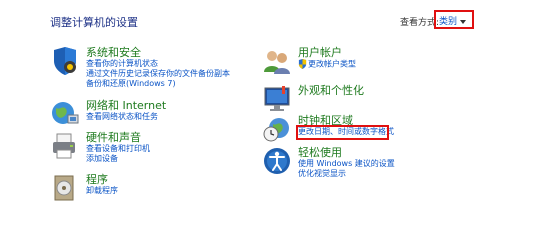 This screenshot has width=554, height=248. Describe the element at coordinates (94, 22) in the screenshot. I see `page-title: 调整计算机的设置` at that location.